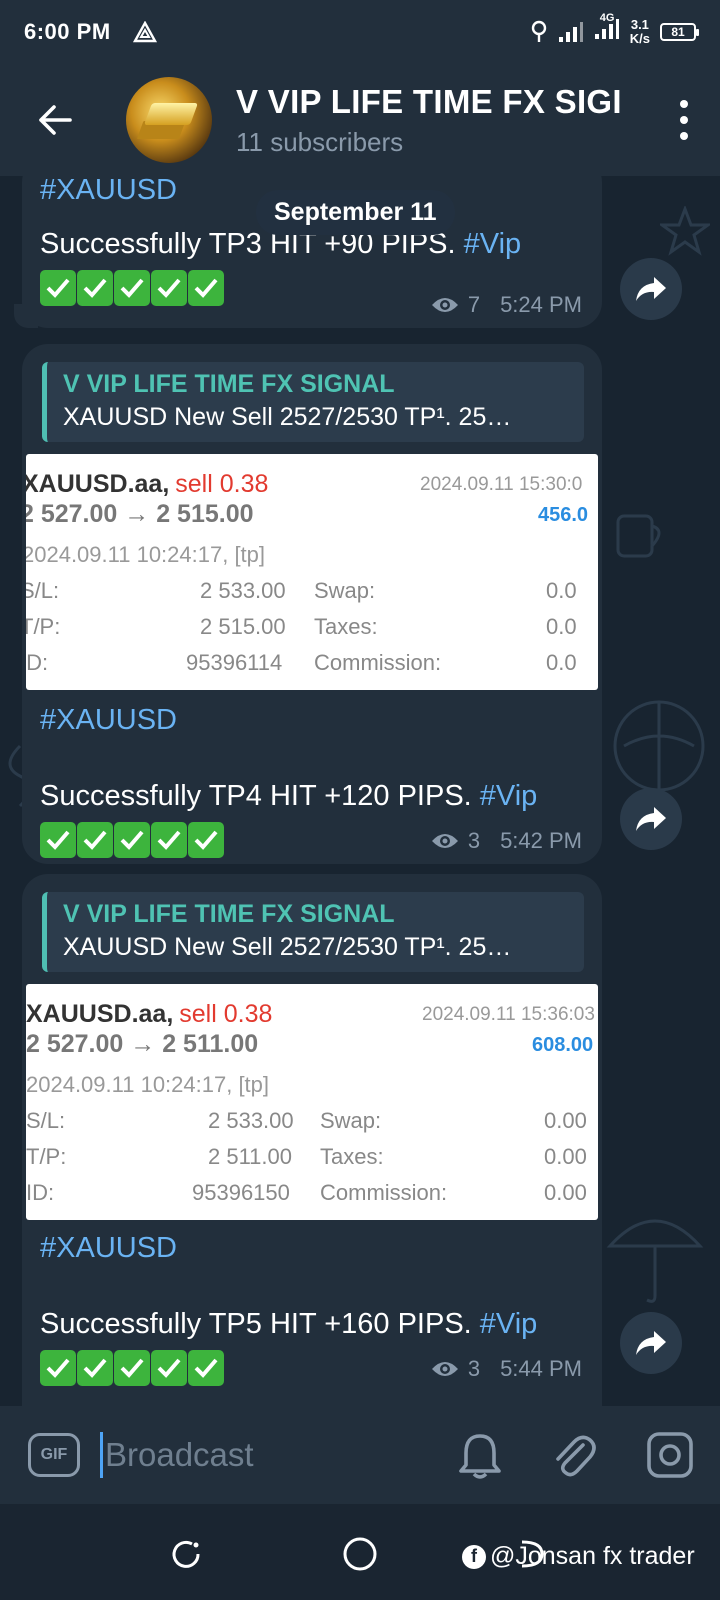 The height and width of the screenshot is (1600, 720). Describe the element at coordinates (565, 1156) in the screenshot. I see `taxes-value: 0.00` at that location.